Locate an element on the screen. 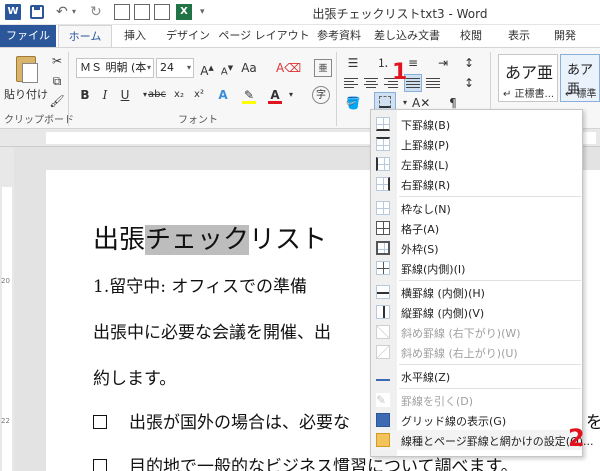 Image resolution: width=600 pixels, height=471 pixels. font-color-dropdown-icon: ▾ is located at coordinates (291, 95).